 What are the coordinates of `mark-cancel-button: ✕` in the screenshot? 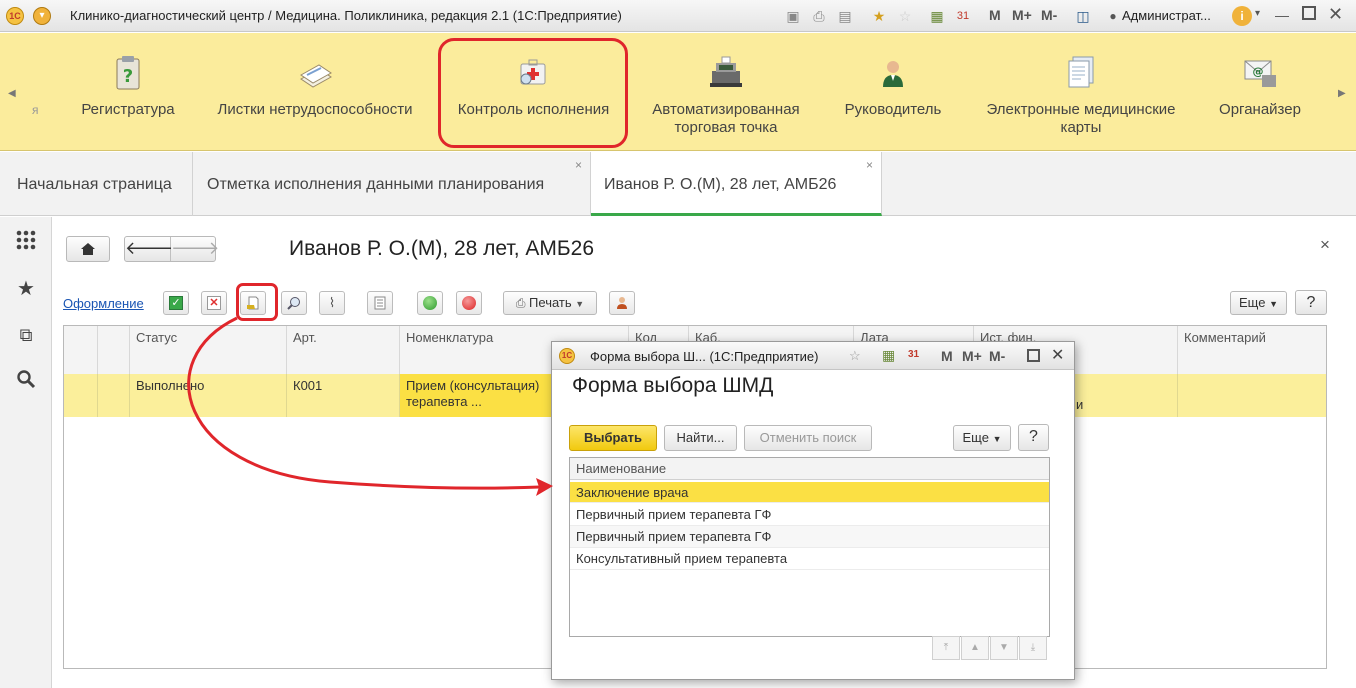 It's located at (214, 303).